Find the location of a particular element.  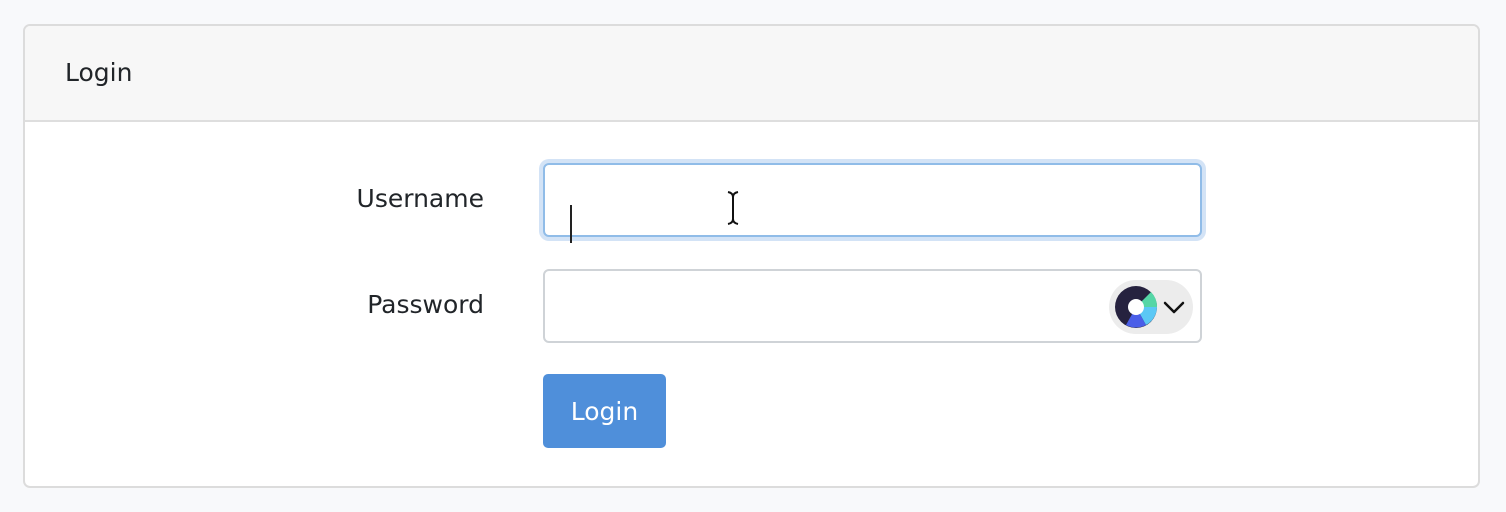

username-label: Username is located at coordinates (420, 198).